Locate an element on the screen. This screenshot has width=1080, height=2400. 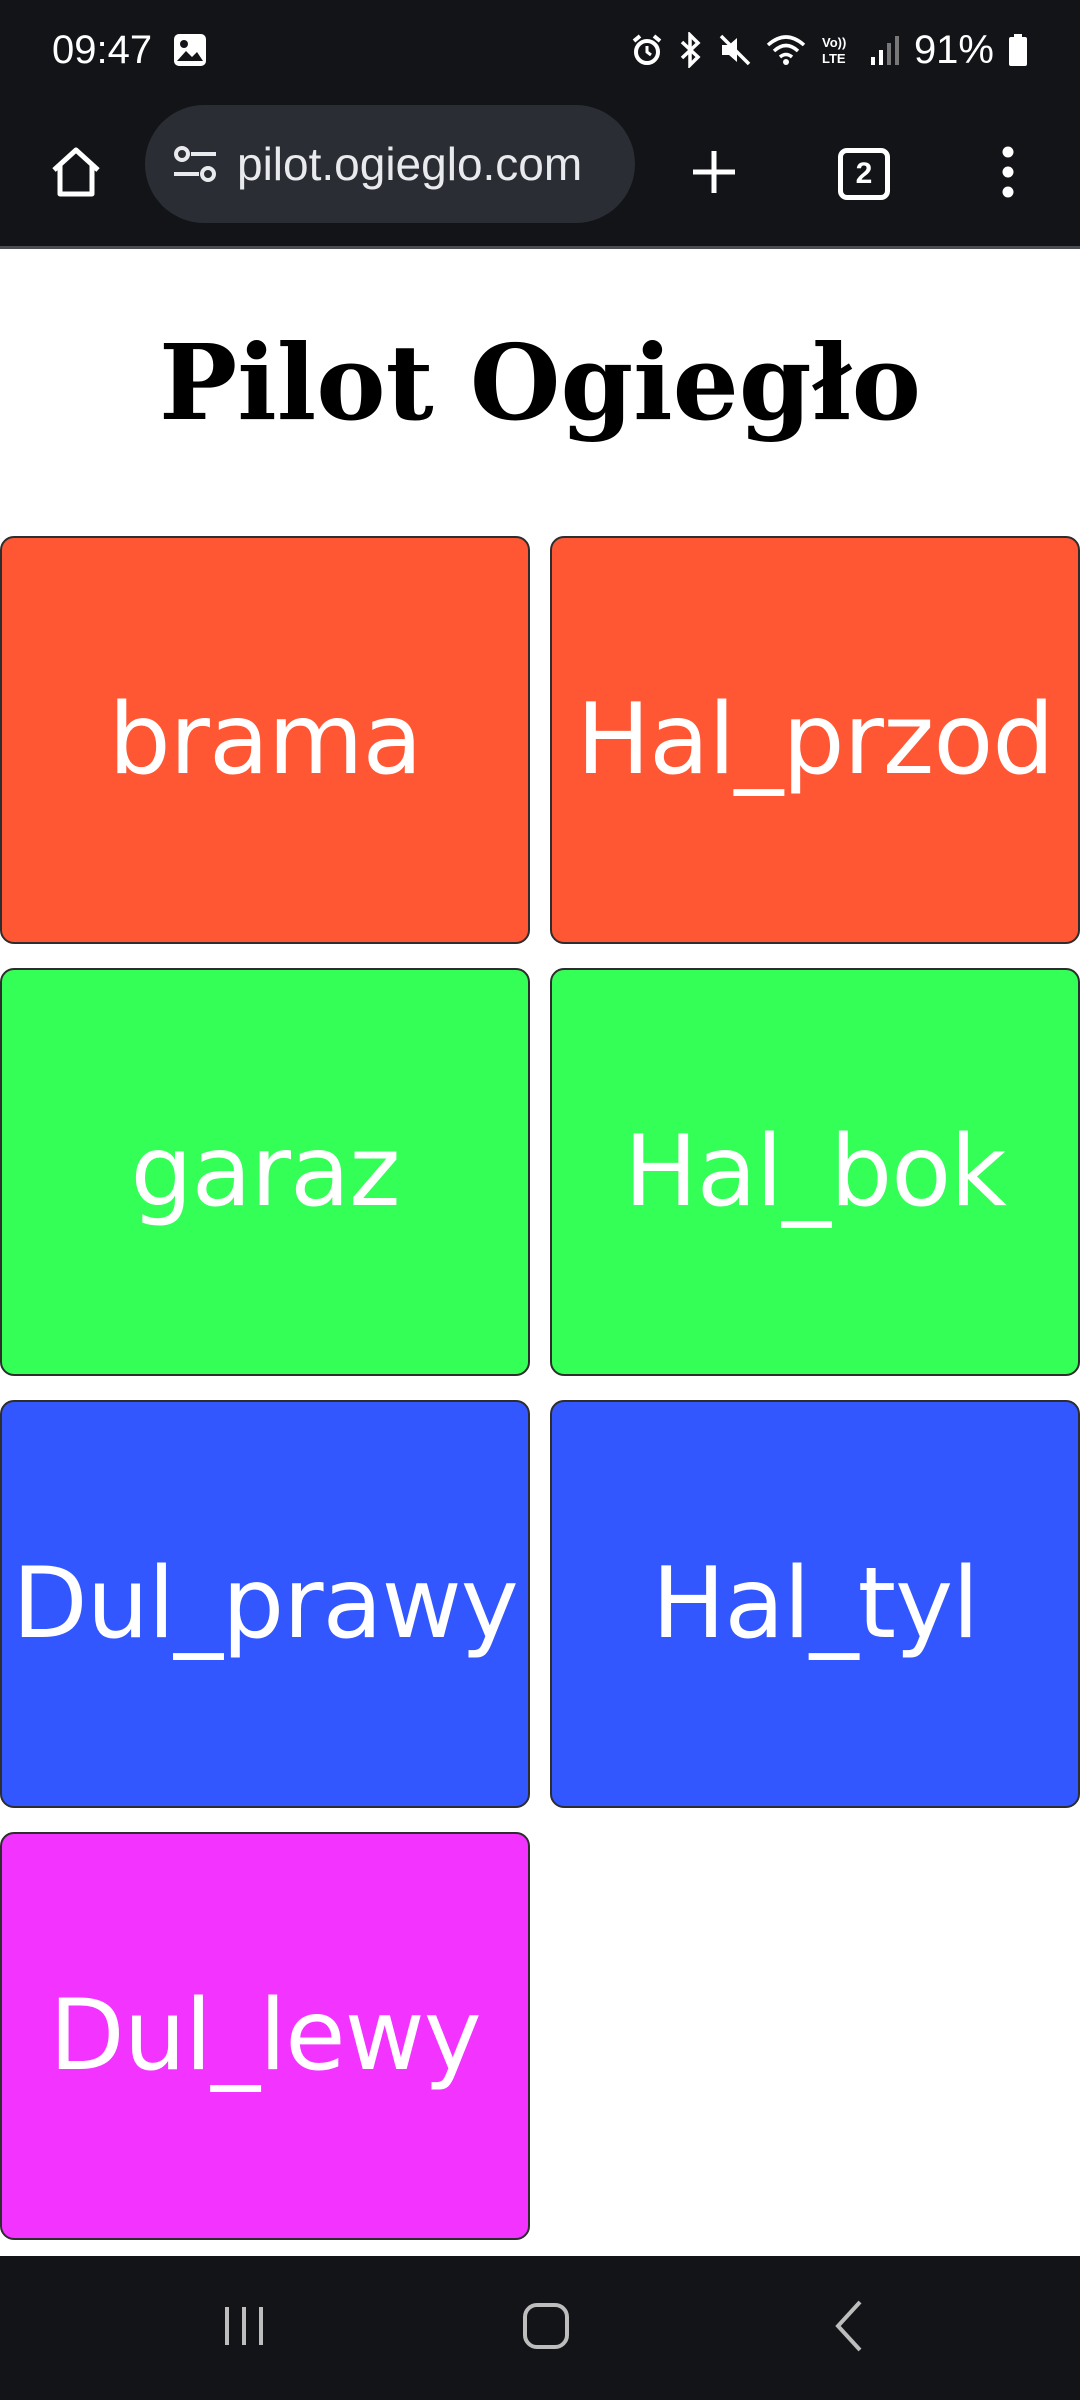
system-nav-bar is located at coordinates (540, 2328).